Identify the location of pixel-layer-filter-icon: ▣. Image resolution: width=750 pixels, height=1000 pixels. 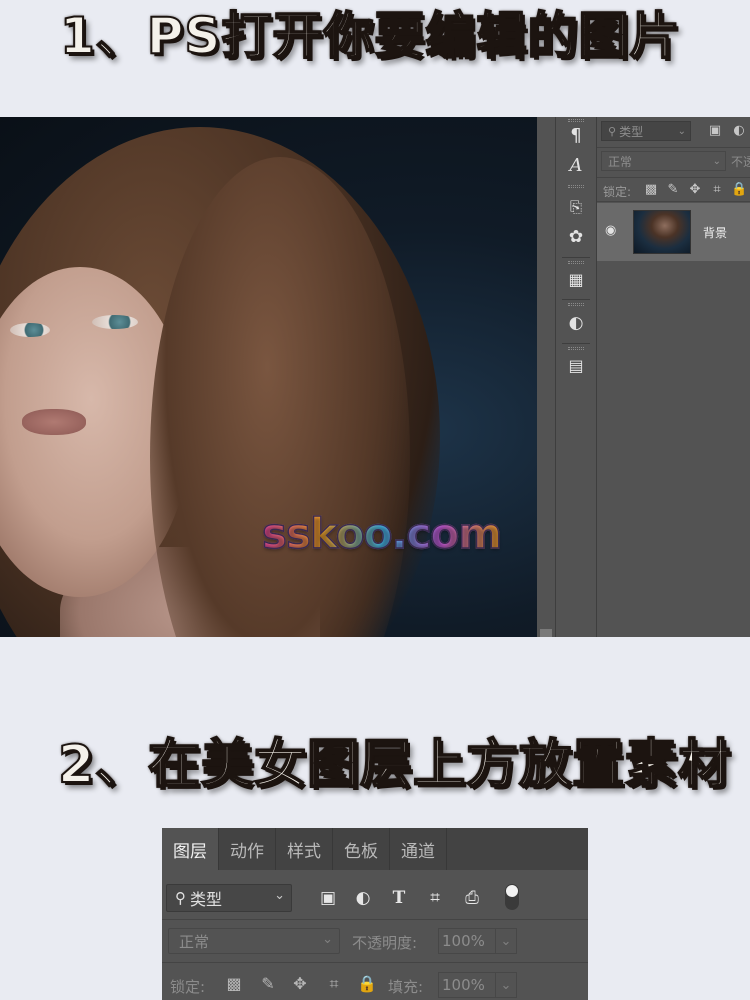
(328, 898).